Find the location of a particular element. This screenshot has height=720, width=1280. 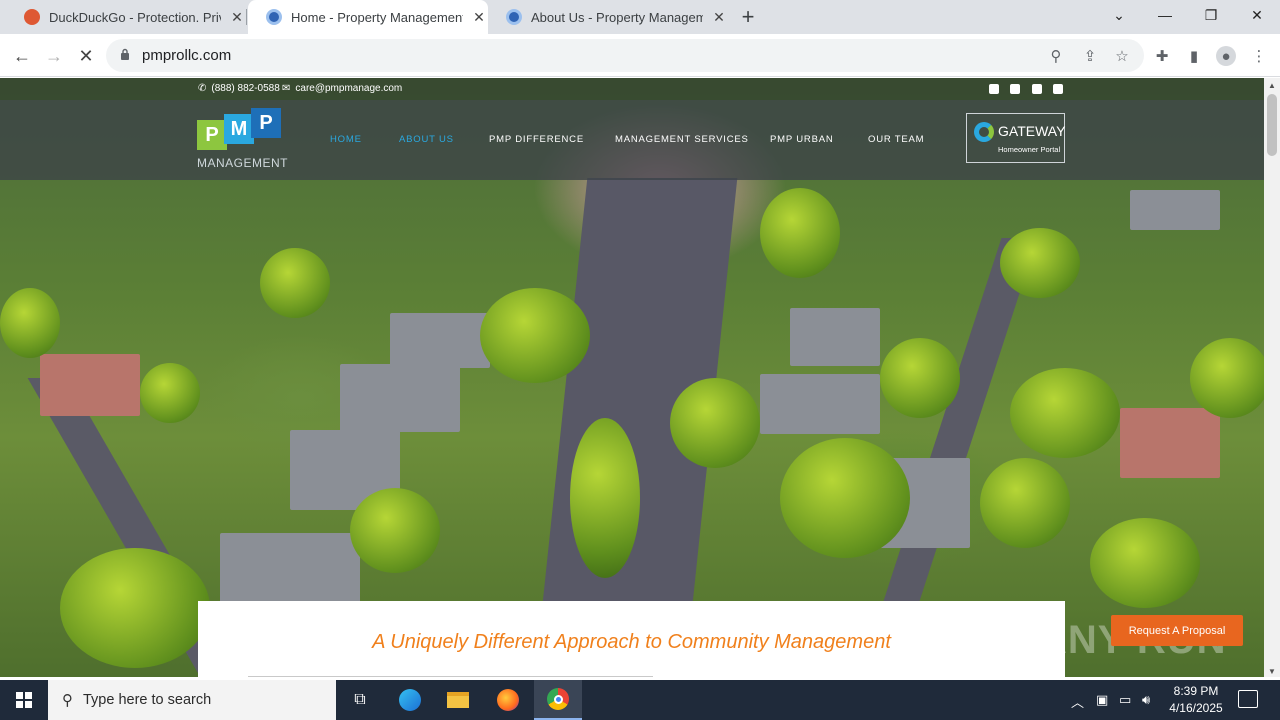

tab-title: About Us - Property Management is located at coordinates (617, 17).